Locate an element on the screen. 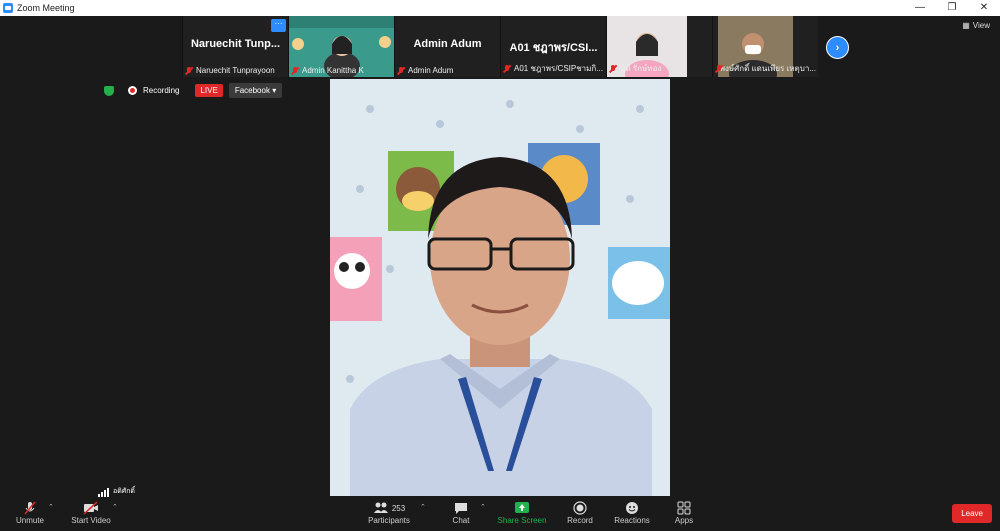 The width and height of the screenshot is (1000, 531). participant-name: Admin Kanittha K is located at coordinates (333, 70).